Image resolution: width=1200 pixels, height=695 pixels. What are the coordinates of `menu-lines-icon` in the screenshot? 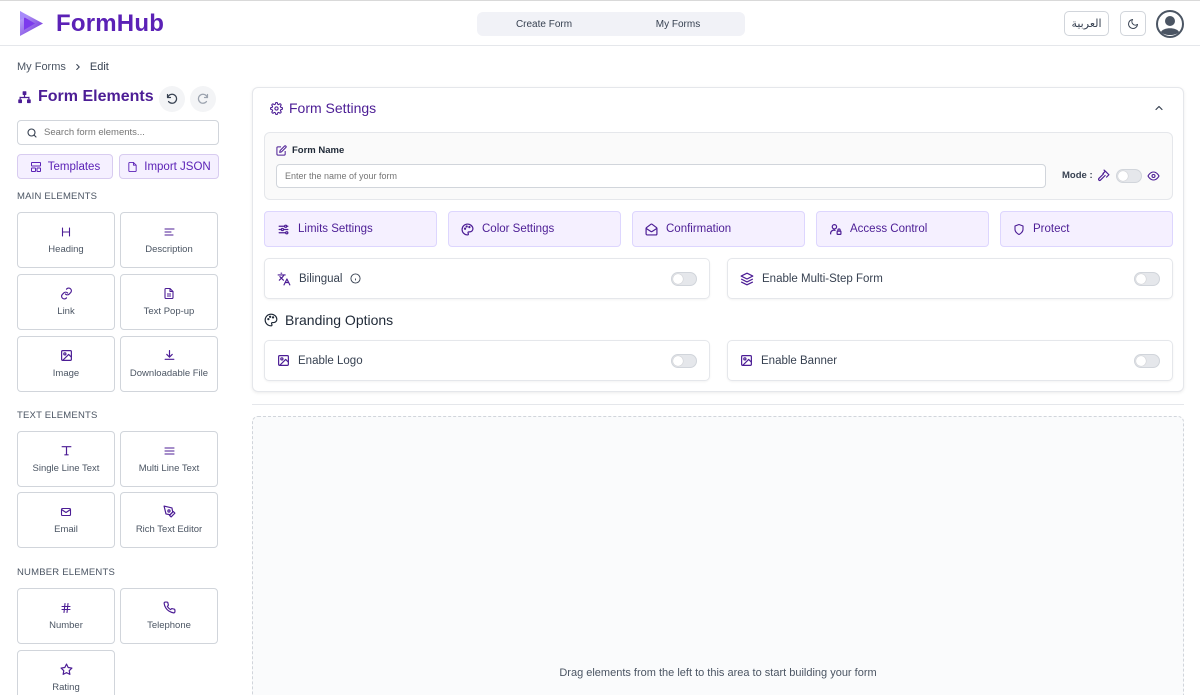 It's located at (169, 450).